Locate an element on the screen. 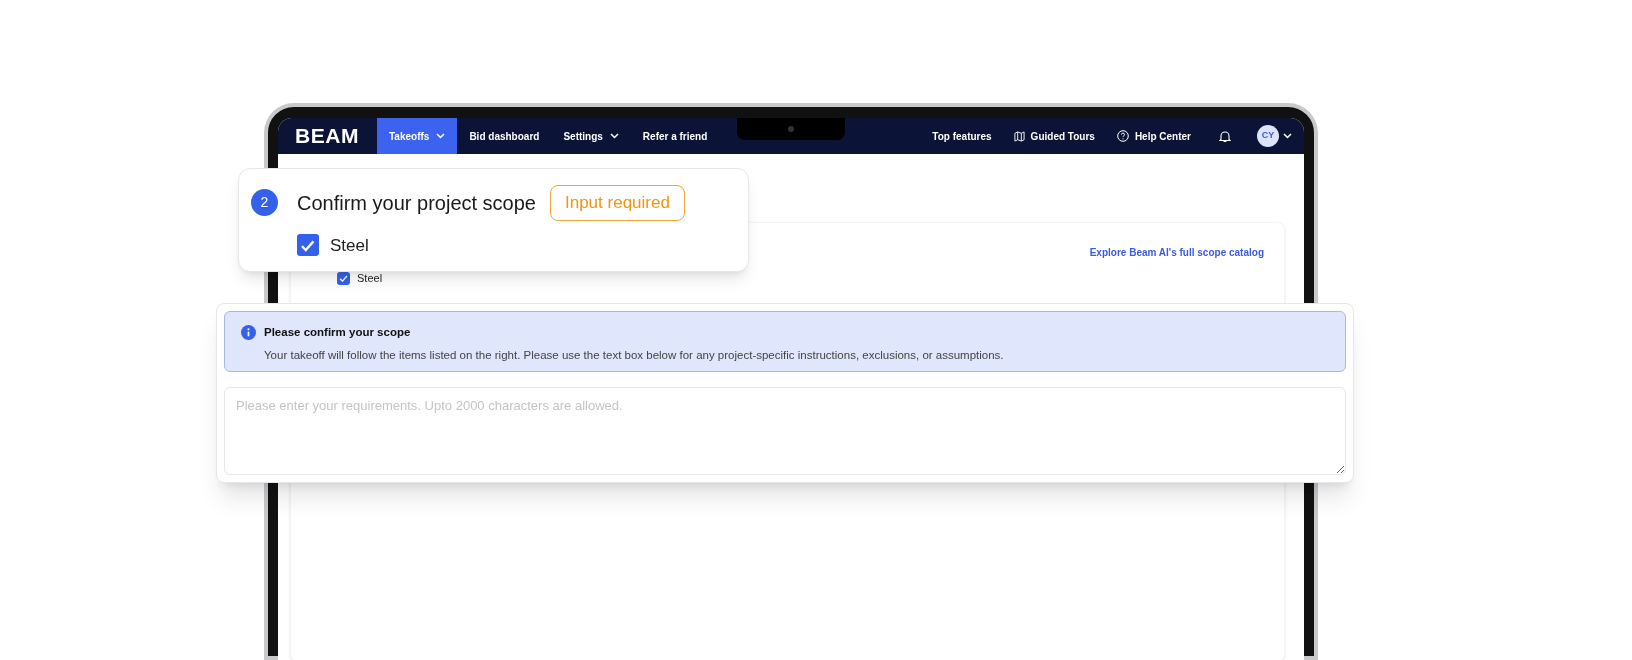  step-title: Confirm your project scope is located at coordinates (416, 203).